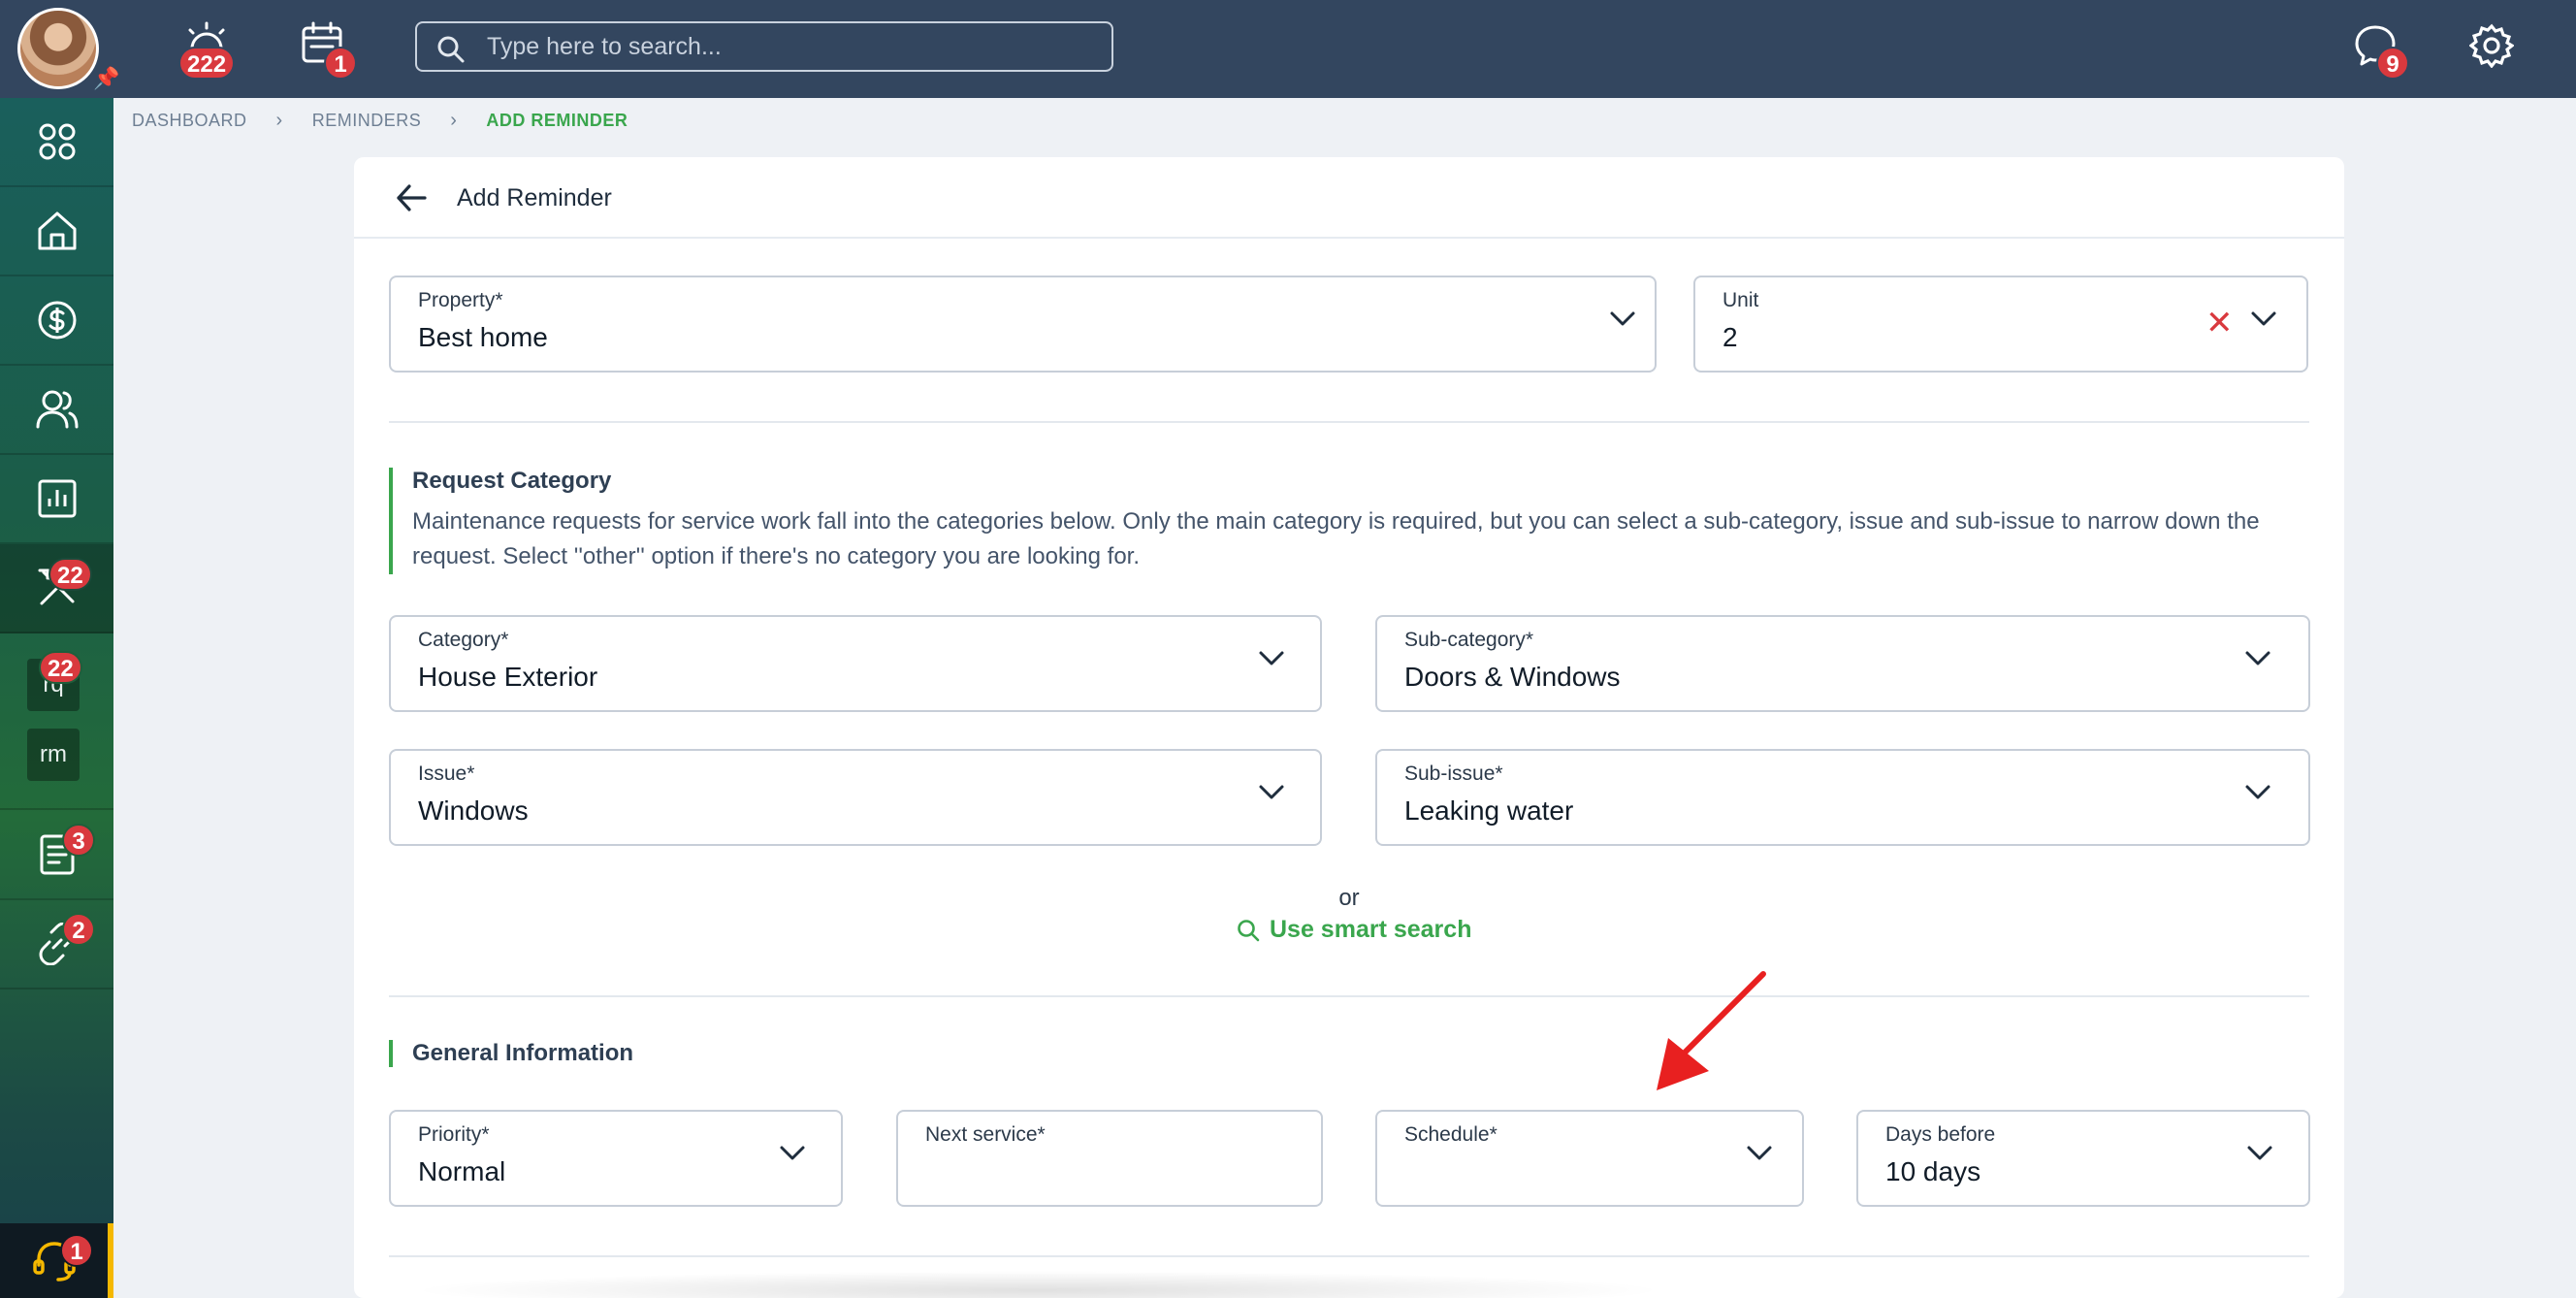 This screenshot has height=1298, width=2576. What do you see at coordinates (473, 810) in the screenshot?
I see `issue-value: Windows` at bounding box center [473, 810].